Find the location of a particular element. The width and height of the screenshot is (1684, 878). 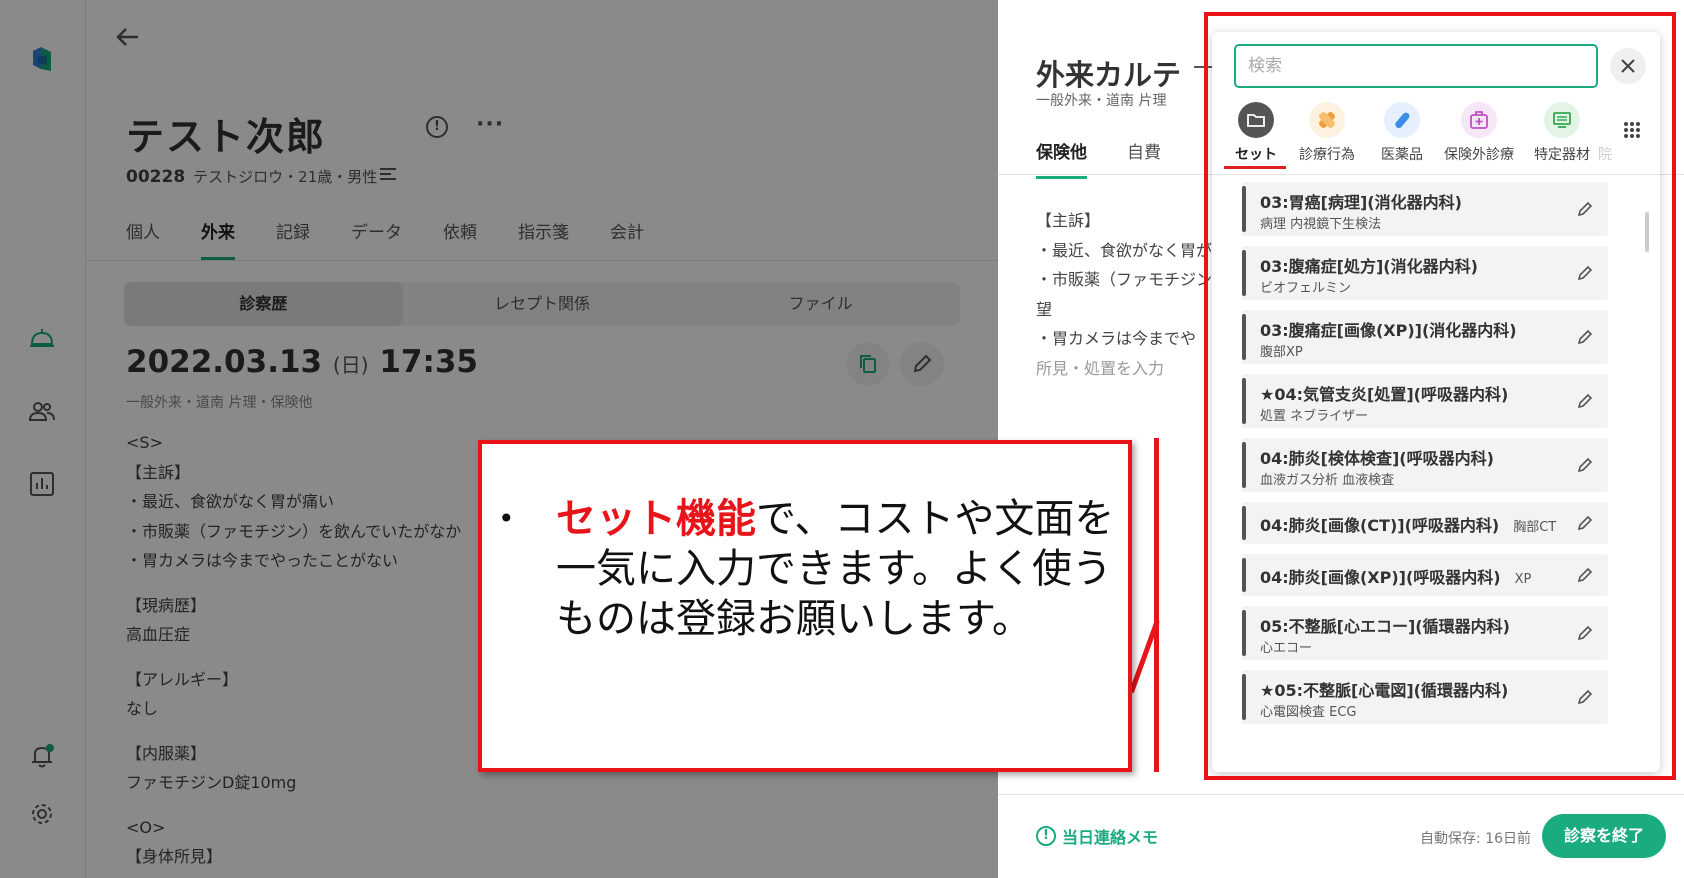

set-subtitle: 病理 内視鏡下生検法 is located at coordinates (1321, 224).